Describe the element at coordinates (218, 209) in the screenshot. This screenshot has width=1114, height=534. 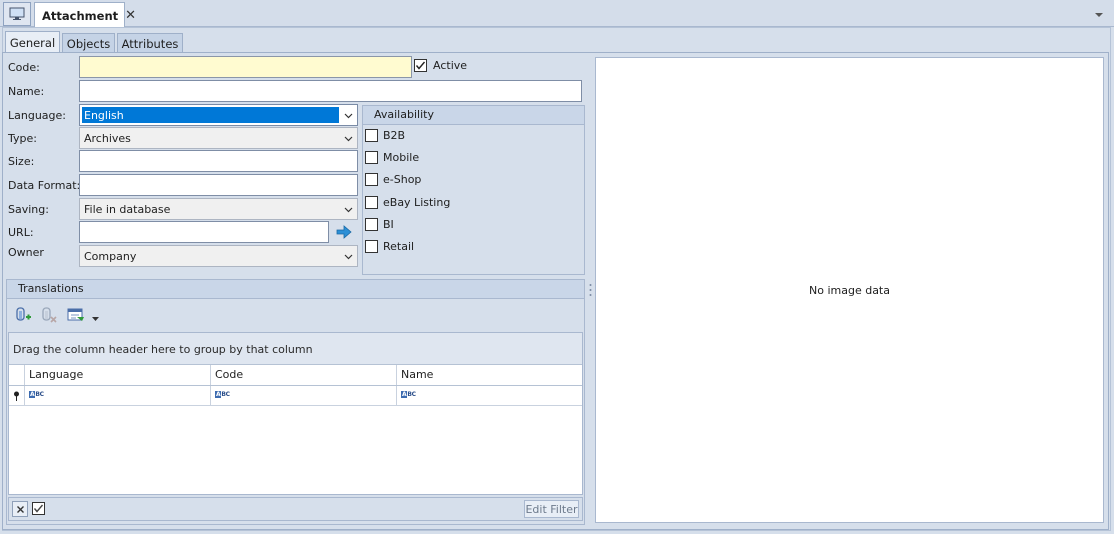
I see `saving-select: File in database` at that location.